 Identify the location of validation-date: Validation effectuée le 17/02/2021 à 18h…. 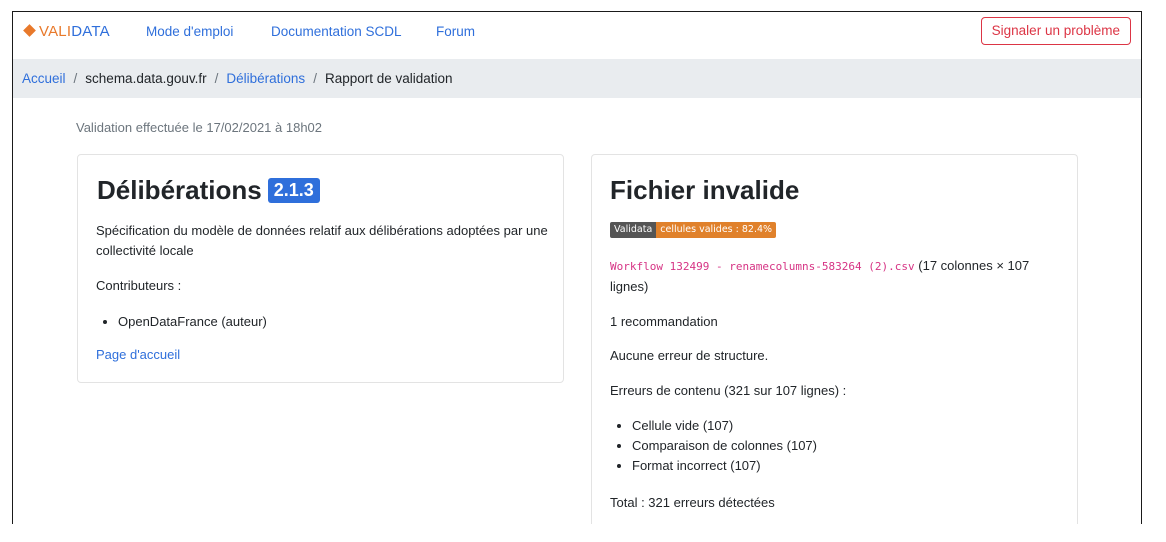
(199, 127).